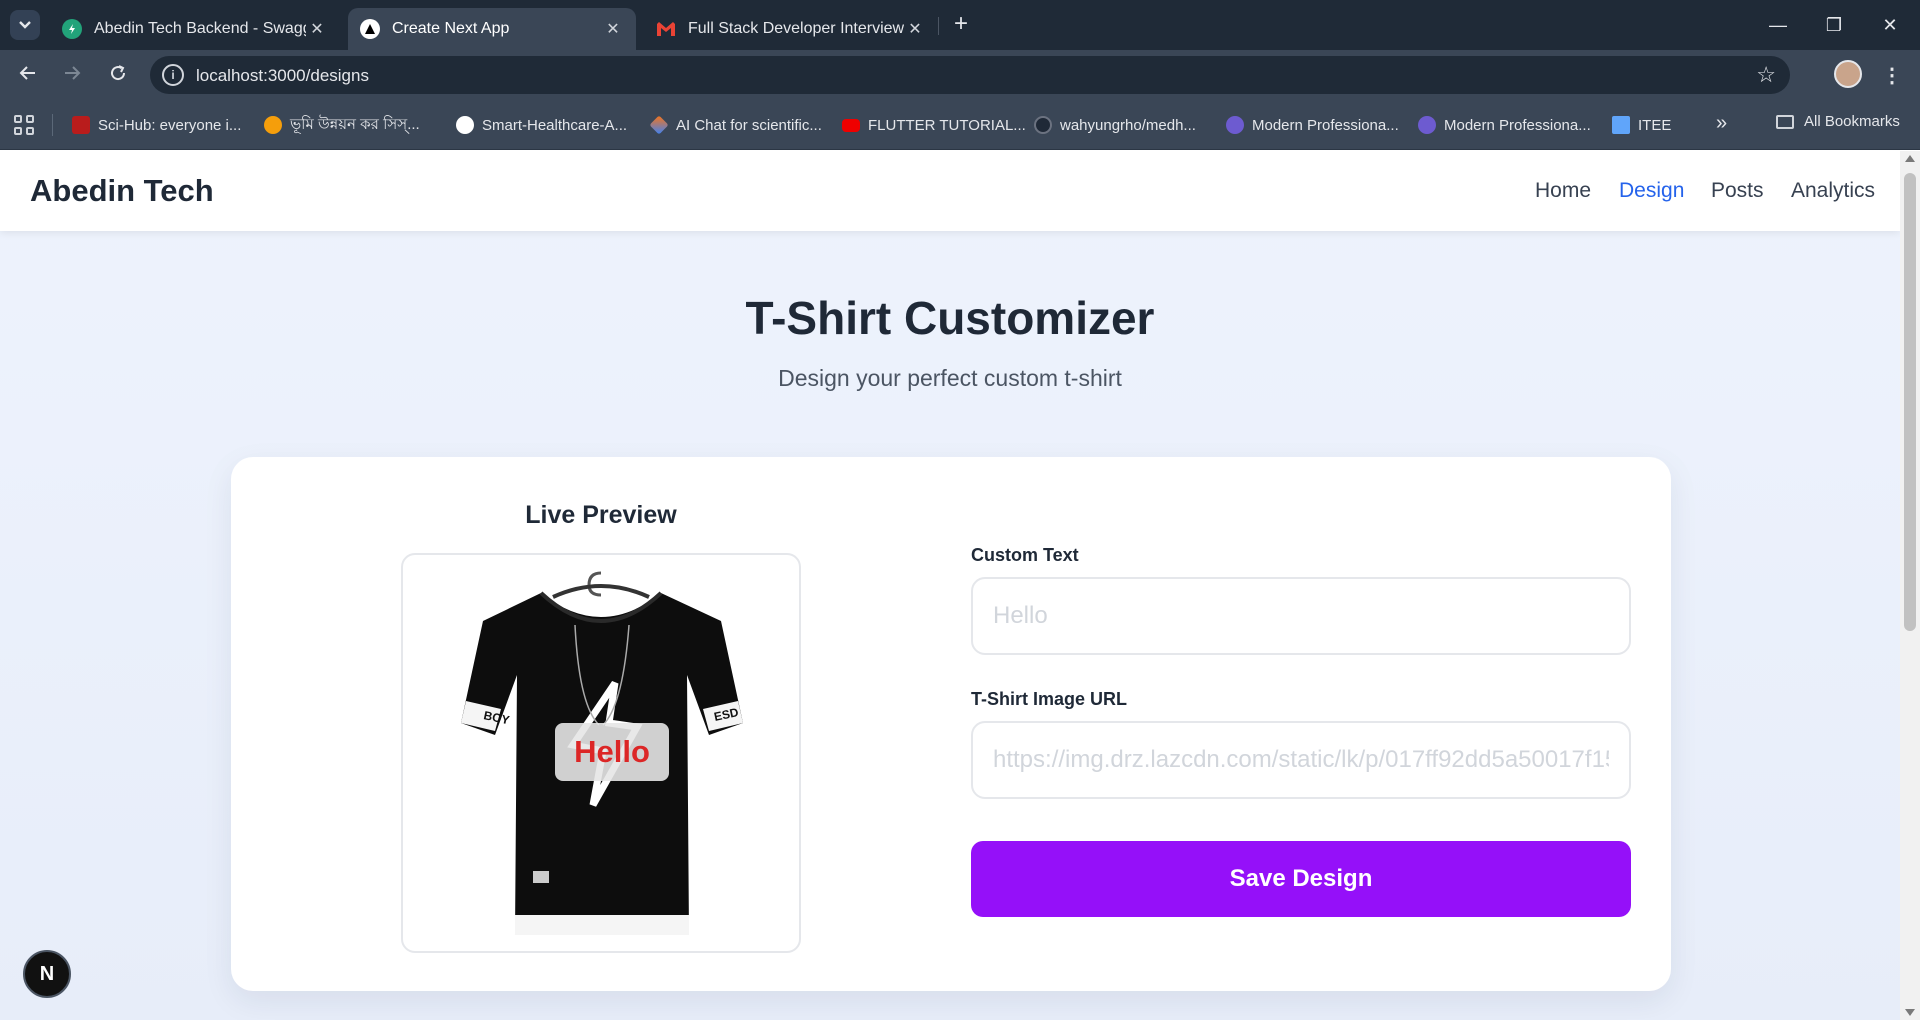  I want to click on bookmark-separator, so click(52, 125).